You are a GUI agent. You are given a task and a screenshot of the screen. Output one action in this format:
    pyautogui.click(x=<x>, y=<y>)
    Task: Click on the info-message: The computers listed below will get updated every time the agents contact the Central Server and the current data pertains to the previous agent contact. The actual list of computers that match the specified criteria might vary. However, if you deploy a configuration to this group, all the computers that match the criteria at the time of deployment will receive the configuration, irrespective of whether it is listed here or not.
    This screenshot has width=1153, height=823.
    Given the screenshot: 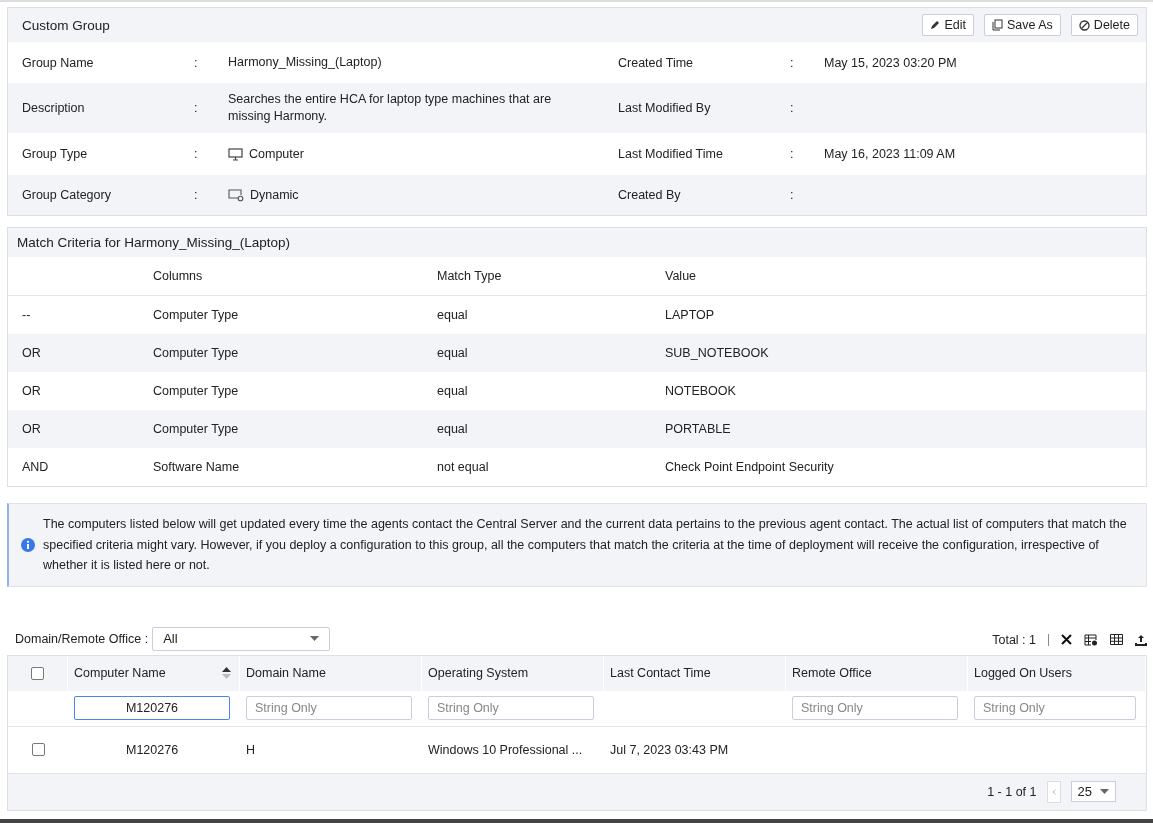 What is the action you would take?
    pyautogui.click(x=585, y=545)
    